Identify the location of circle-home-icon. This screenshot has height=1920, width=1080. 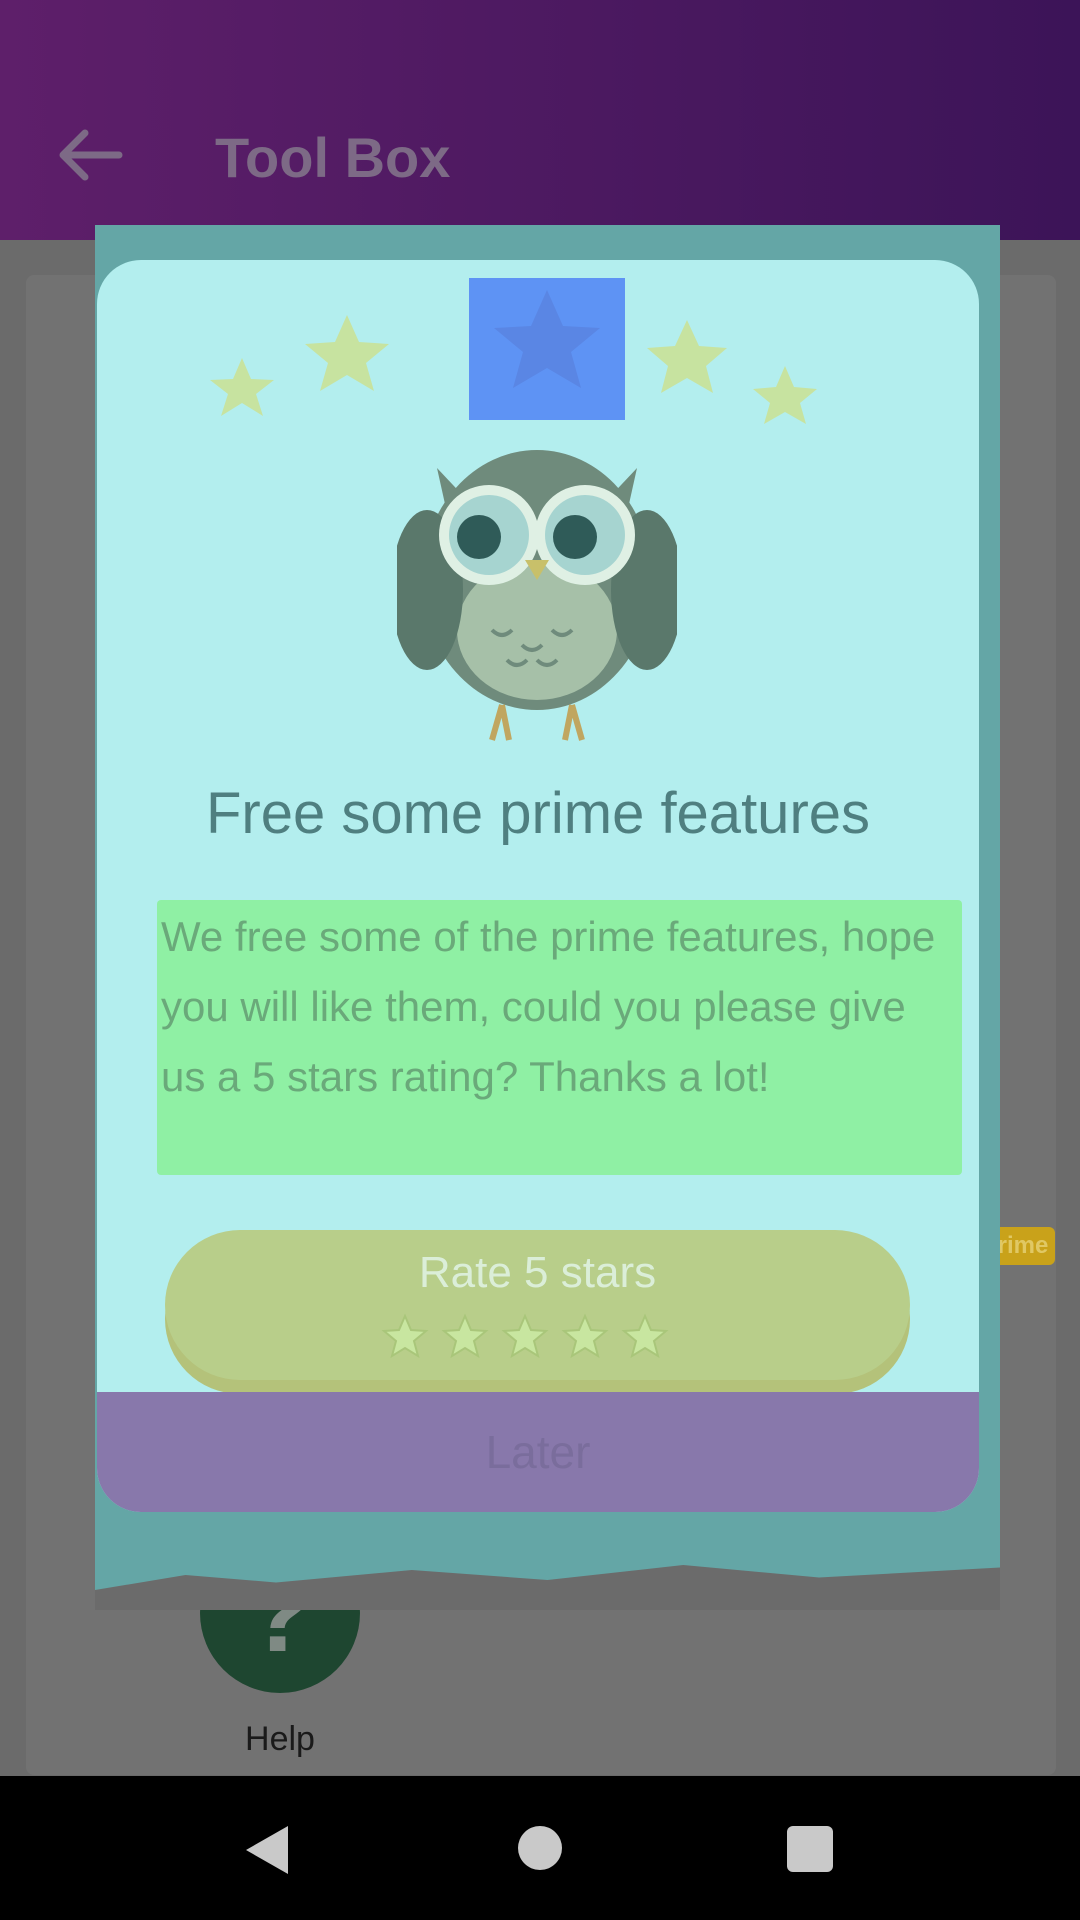
(540, 1848).